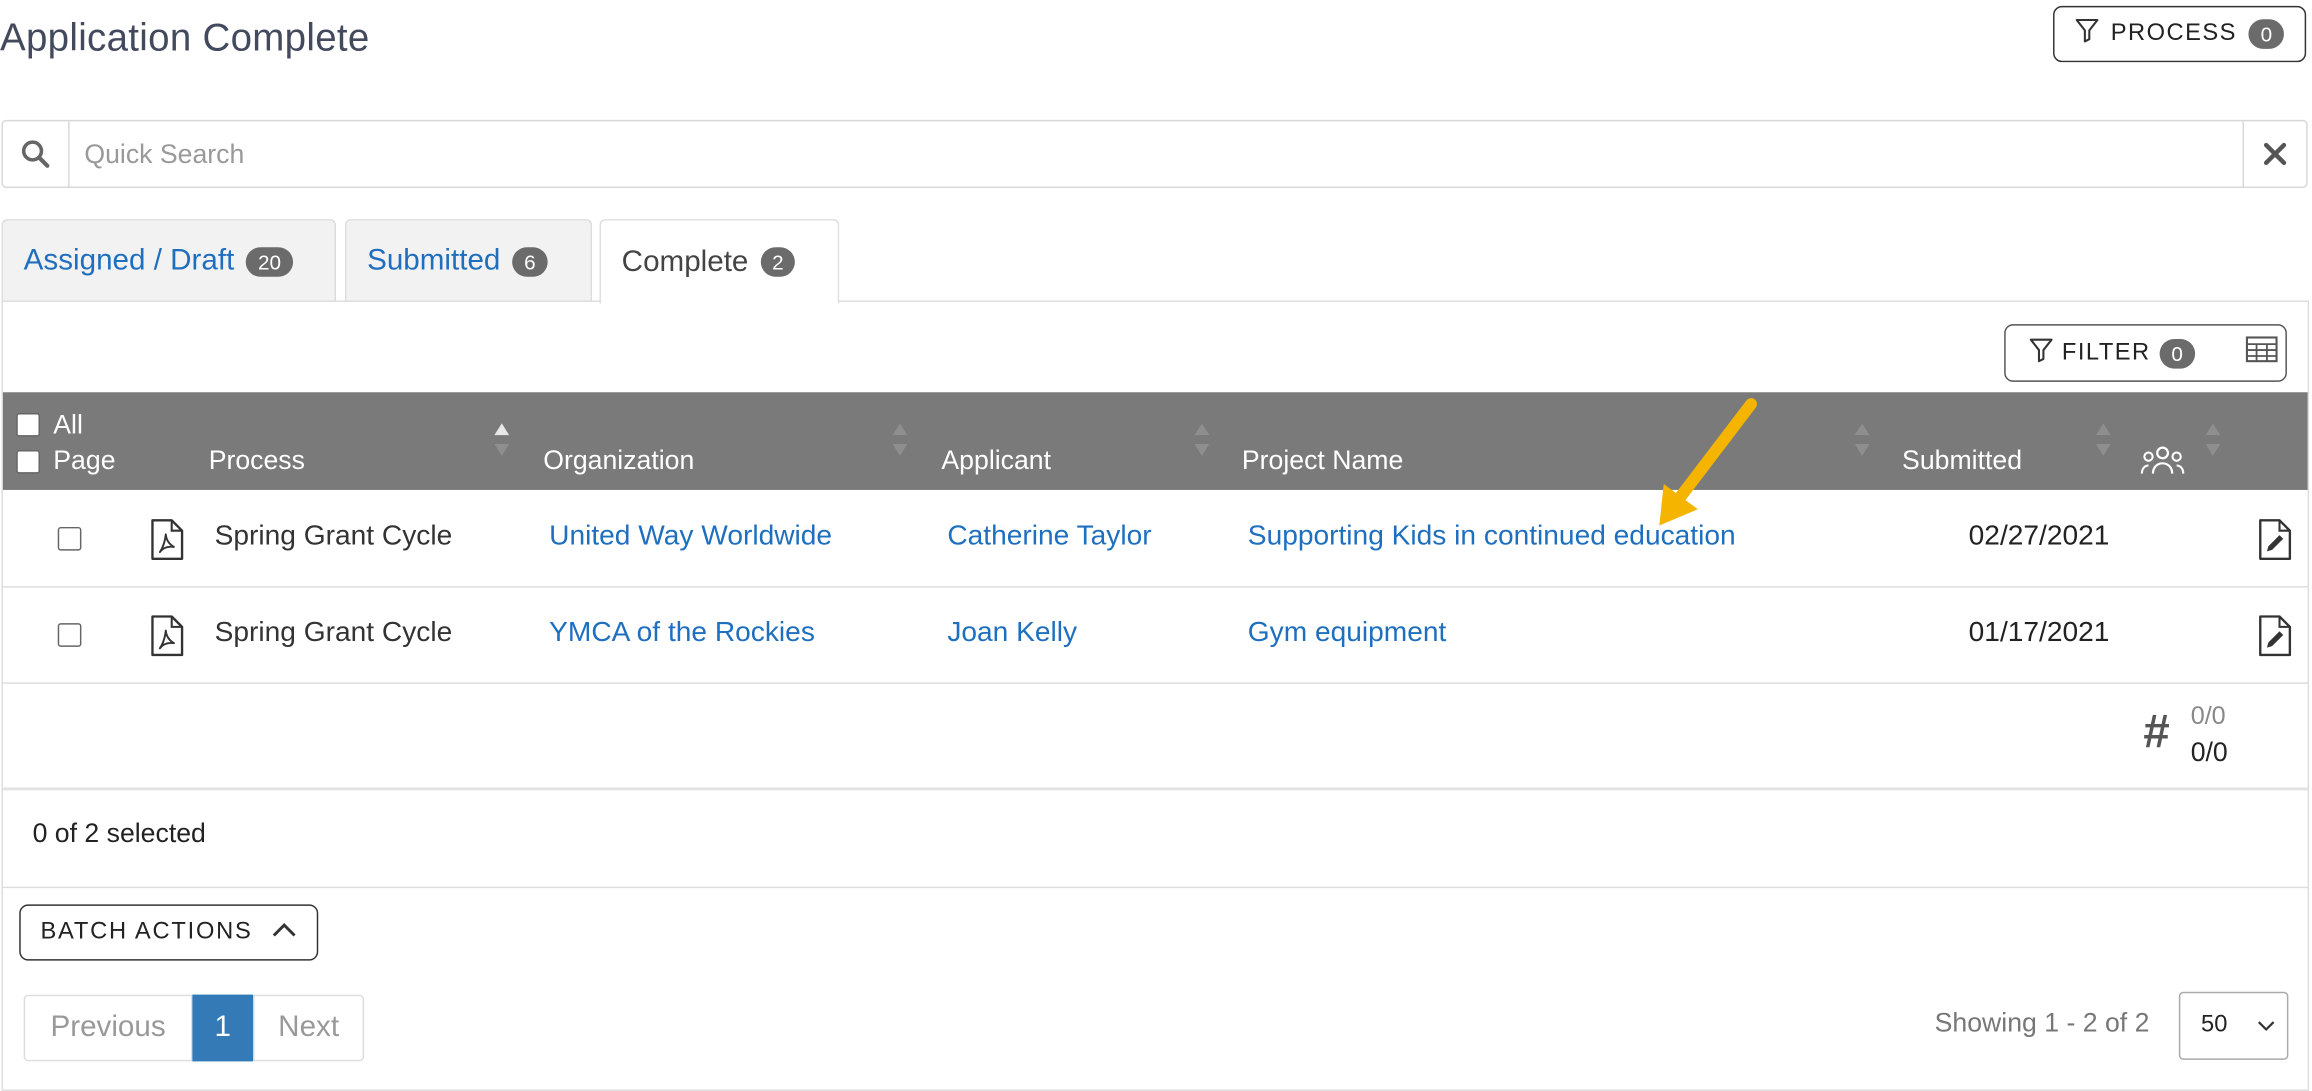  I want to click on process-count-badge: 0, so click(2266, 34).